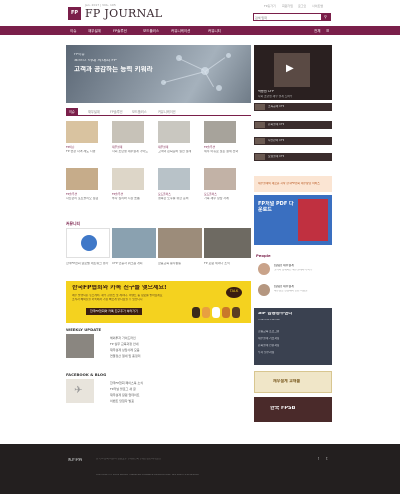 This screenshot has width=400, height=494. I want to click on facebook-thumb: ✈, so click(80, 391).